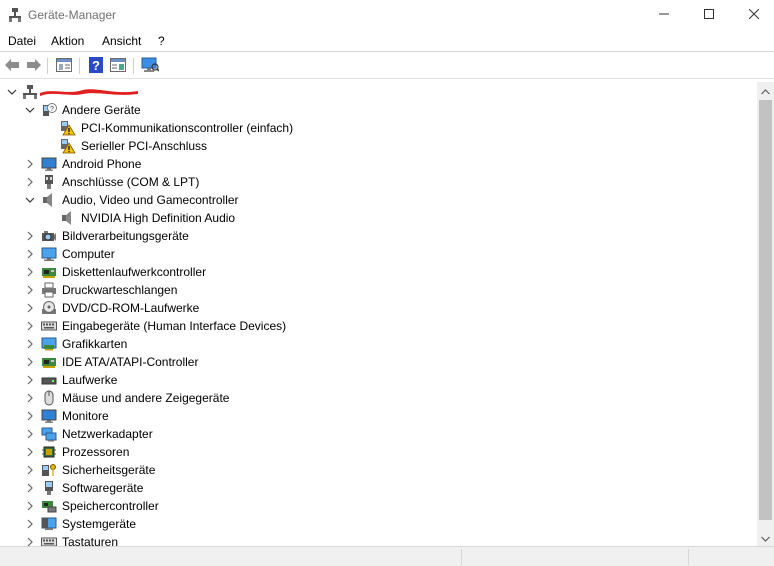  What do you see at coordinates (89, 93) in the screenshot?
I see `redacted-computer-name` at bounding box center [89, 93].